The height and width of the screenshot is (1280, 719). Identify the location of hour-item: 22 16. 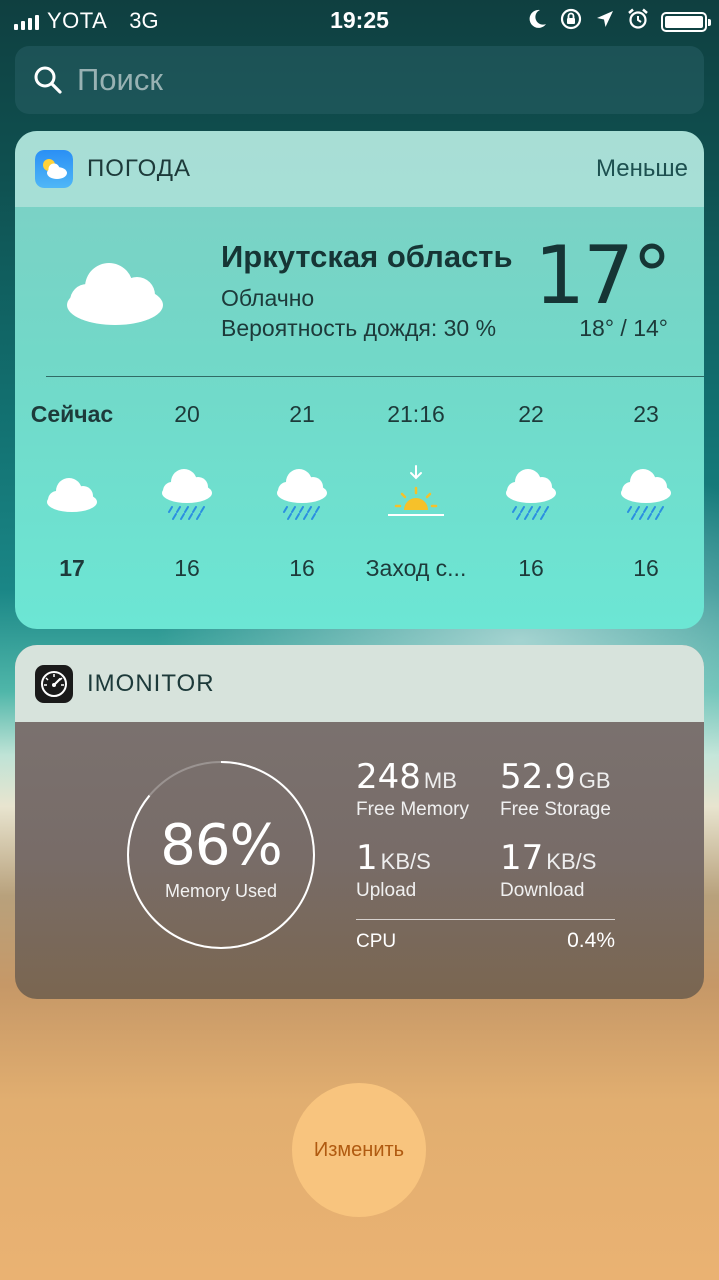
(531, 486).